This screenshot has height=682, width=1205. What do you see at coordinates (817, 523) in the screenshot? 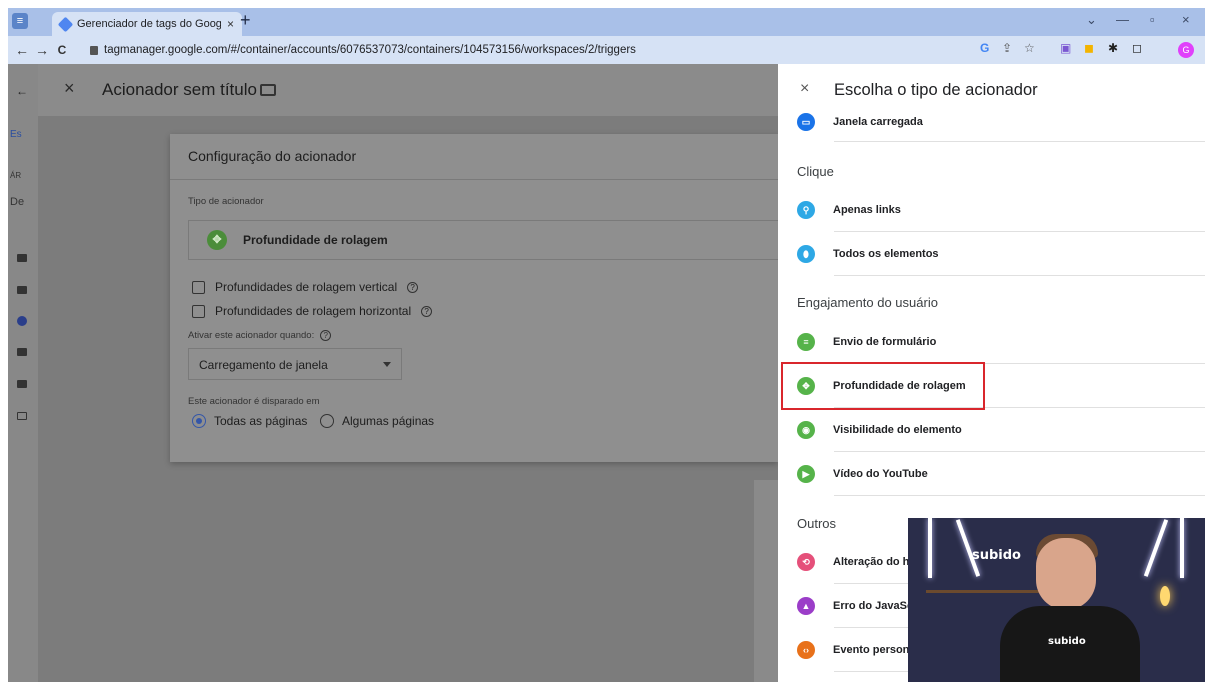
I see `section-other: Outros` at bounding box center [817, 523].